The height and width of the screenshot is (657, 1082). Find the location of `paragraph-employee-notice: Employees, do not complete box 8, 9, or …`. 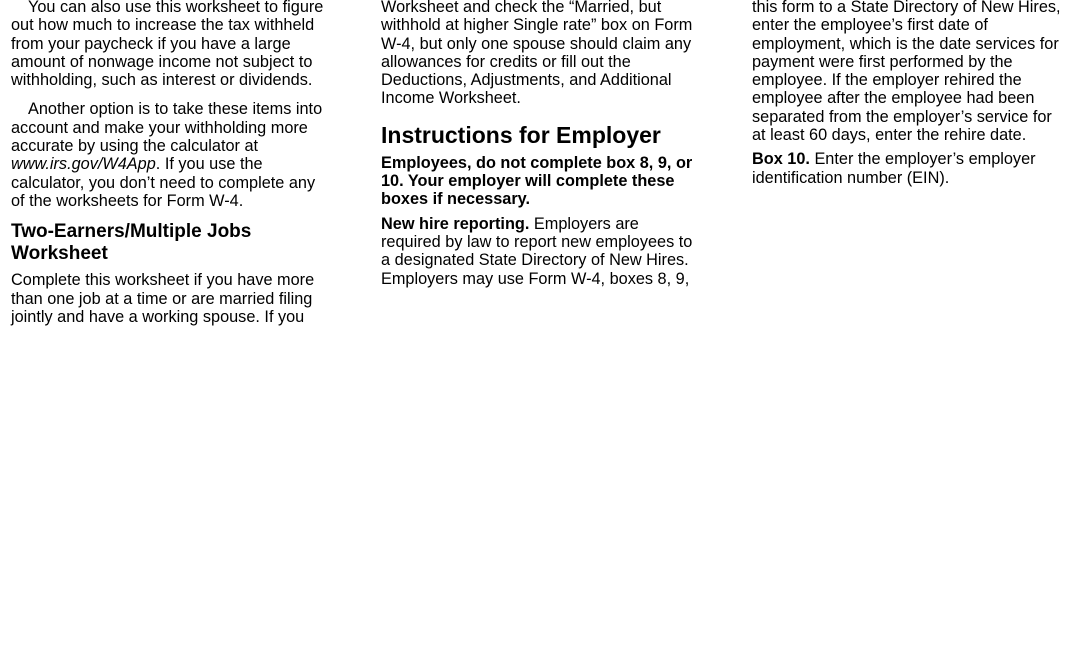

paragraph-employee-notice: Employees, do not complete box 8, 9, or … is located at coordinates (551, 181).